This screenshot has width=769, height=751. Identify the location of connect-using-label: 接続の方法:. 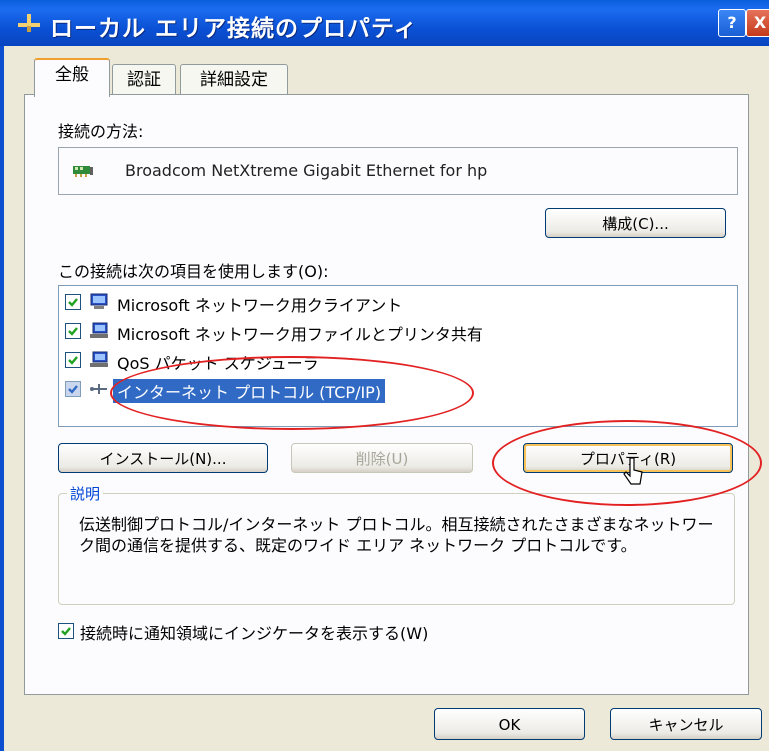
(101, 131).